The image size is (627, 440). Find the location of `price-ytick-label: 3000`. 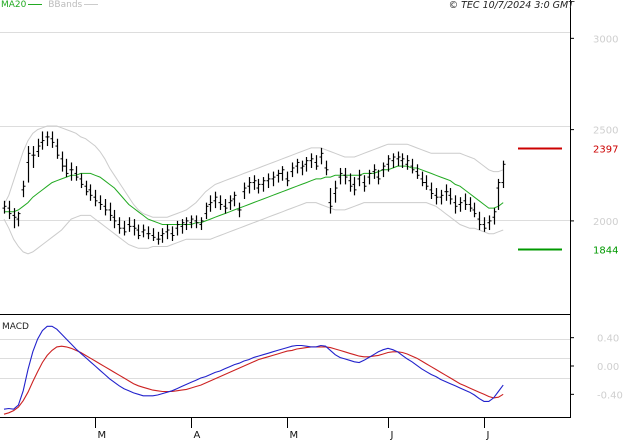

price-ytick-label: 3000 is located at coordinates (605, 39).